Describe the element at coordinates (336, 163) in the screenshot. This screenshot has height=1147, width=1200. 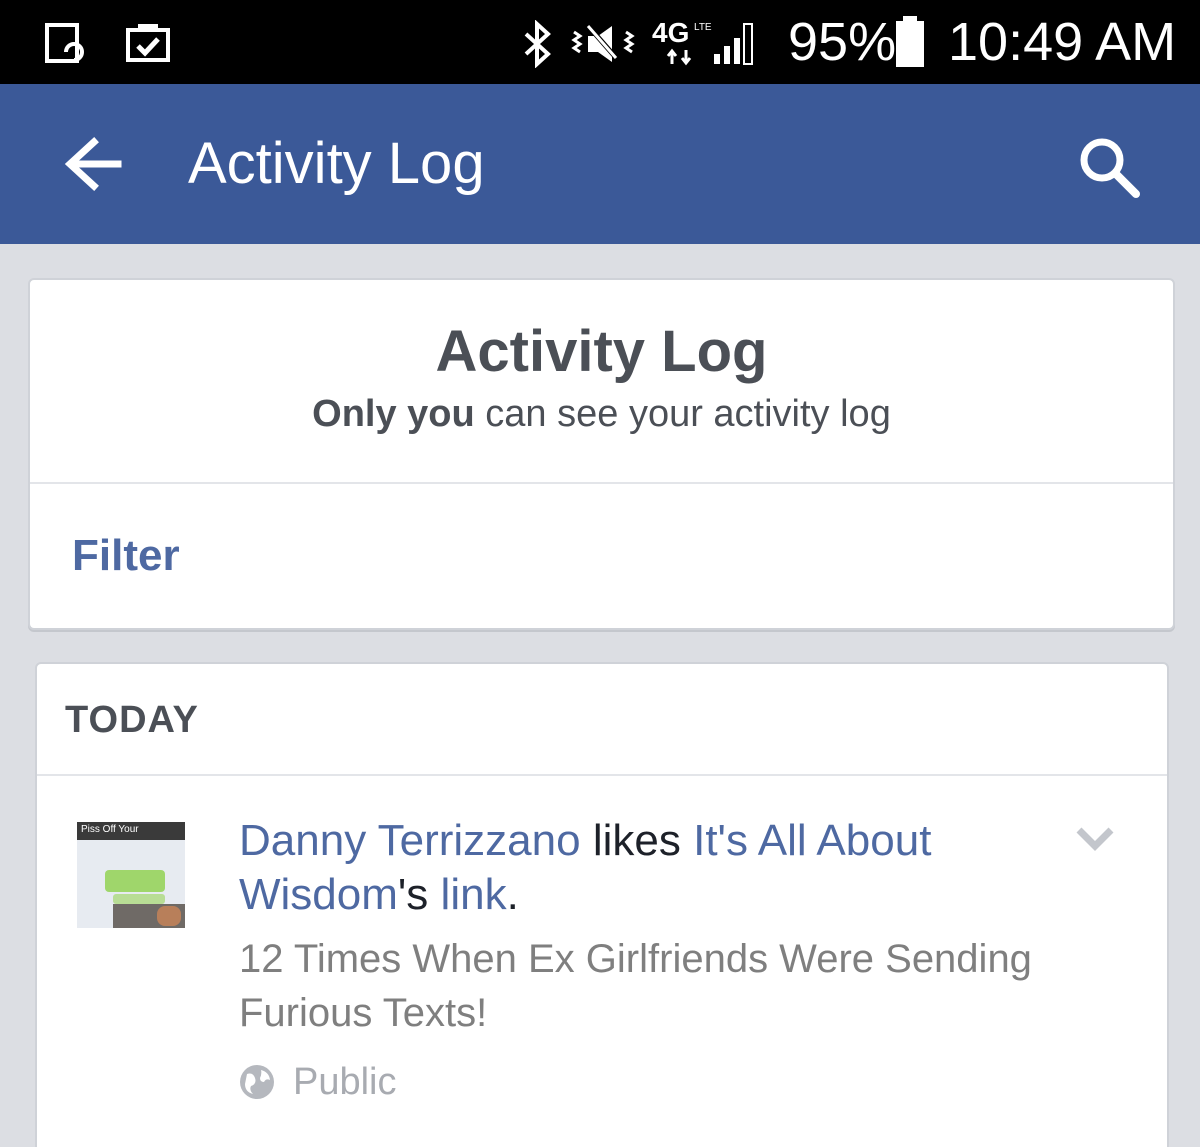
I see `app-bar-title: Activity Log` at that location.